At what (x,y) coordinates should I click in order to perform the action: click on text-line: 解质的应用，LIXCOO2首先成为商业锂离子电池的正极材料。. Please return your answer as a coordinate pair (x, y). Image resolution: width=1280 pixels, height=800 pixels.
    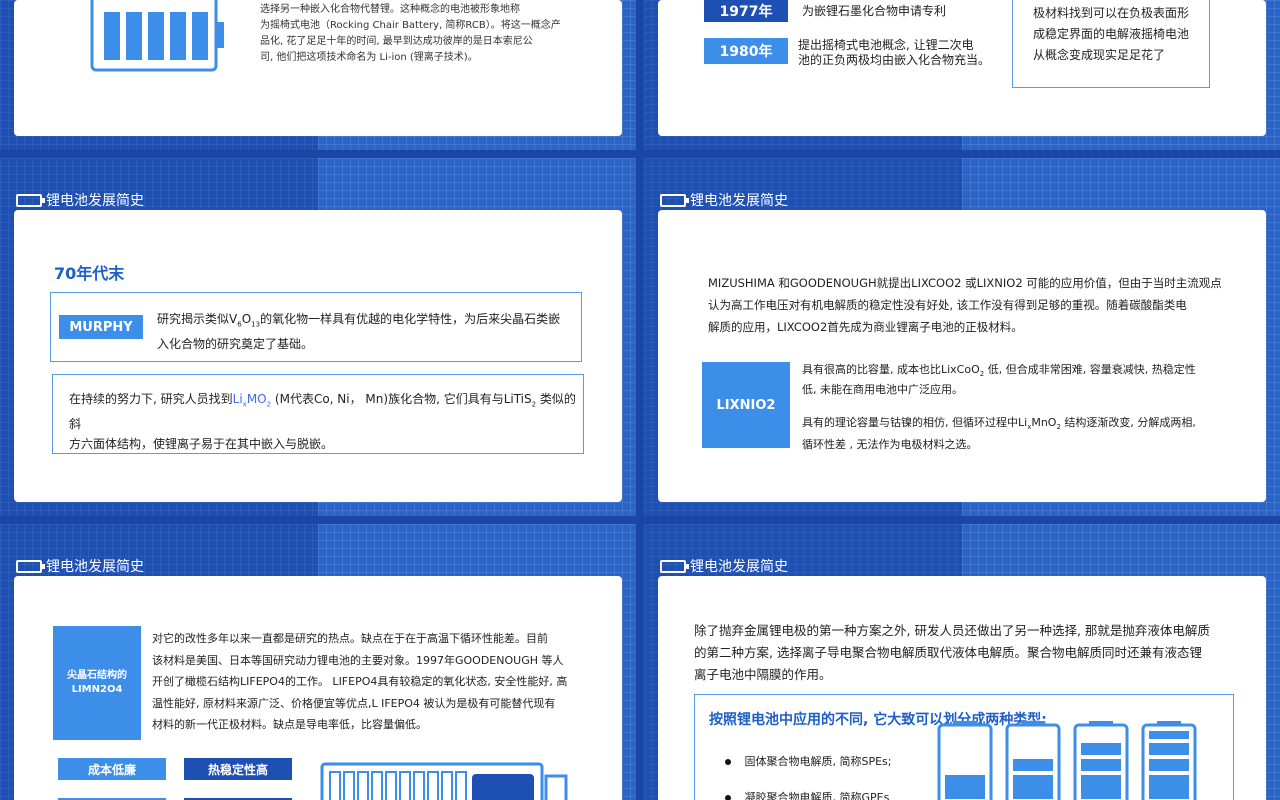
    Looking at the image, I should click on (865, 327).